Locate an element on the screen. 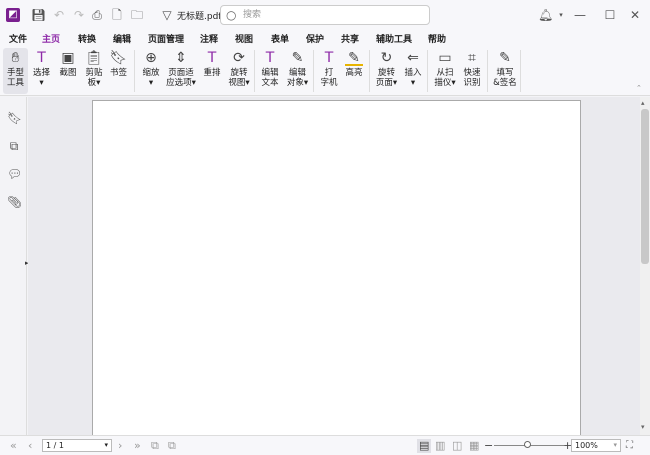 The height and width of the screenshot is (455, 650). next-view-icon: ⧉ is located at coordinates (172, 446).